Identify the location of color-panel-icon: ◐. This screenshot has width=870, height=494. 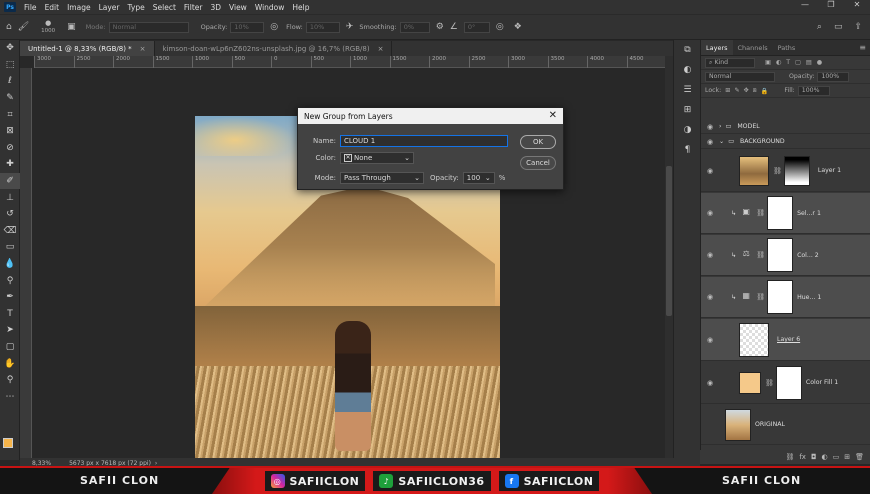
(687, 70).